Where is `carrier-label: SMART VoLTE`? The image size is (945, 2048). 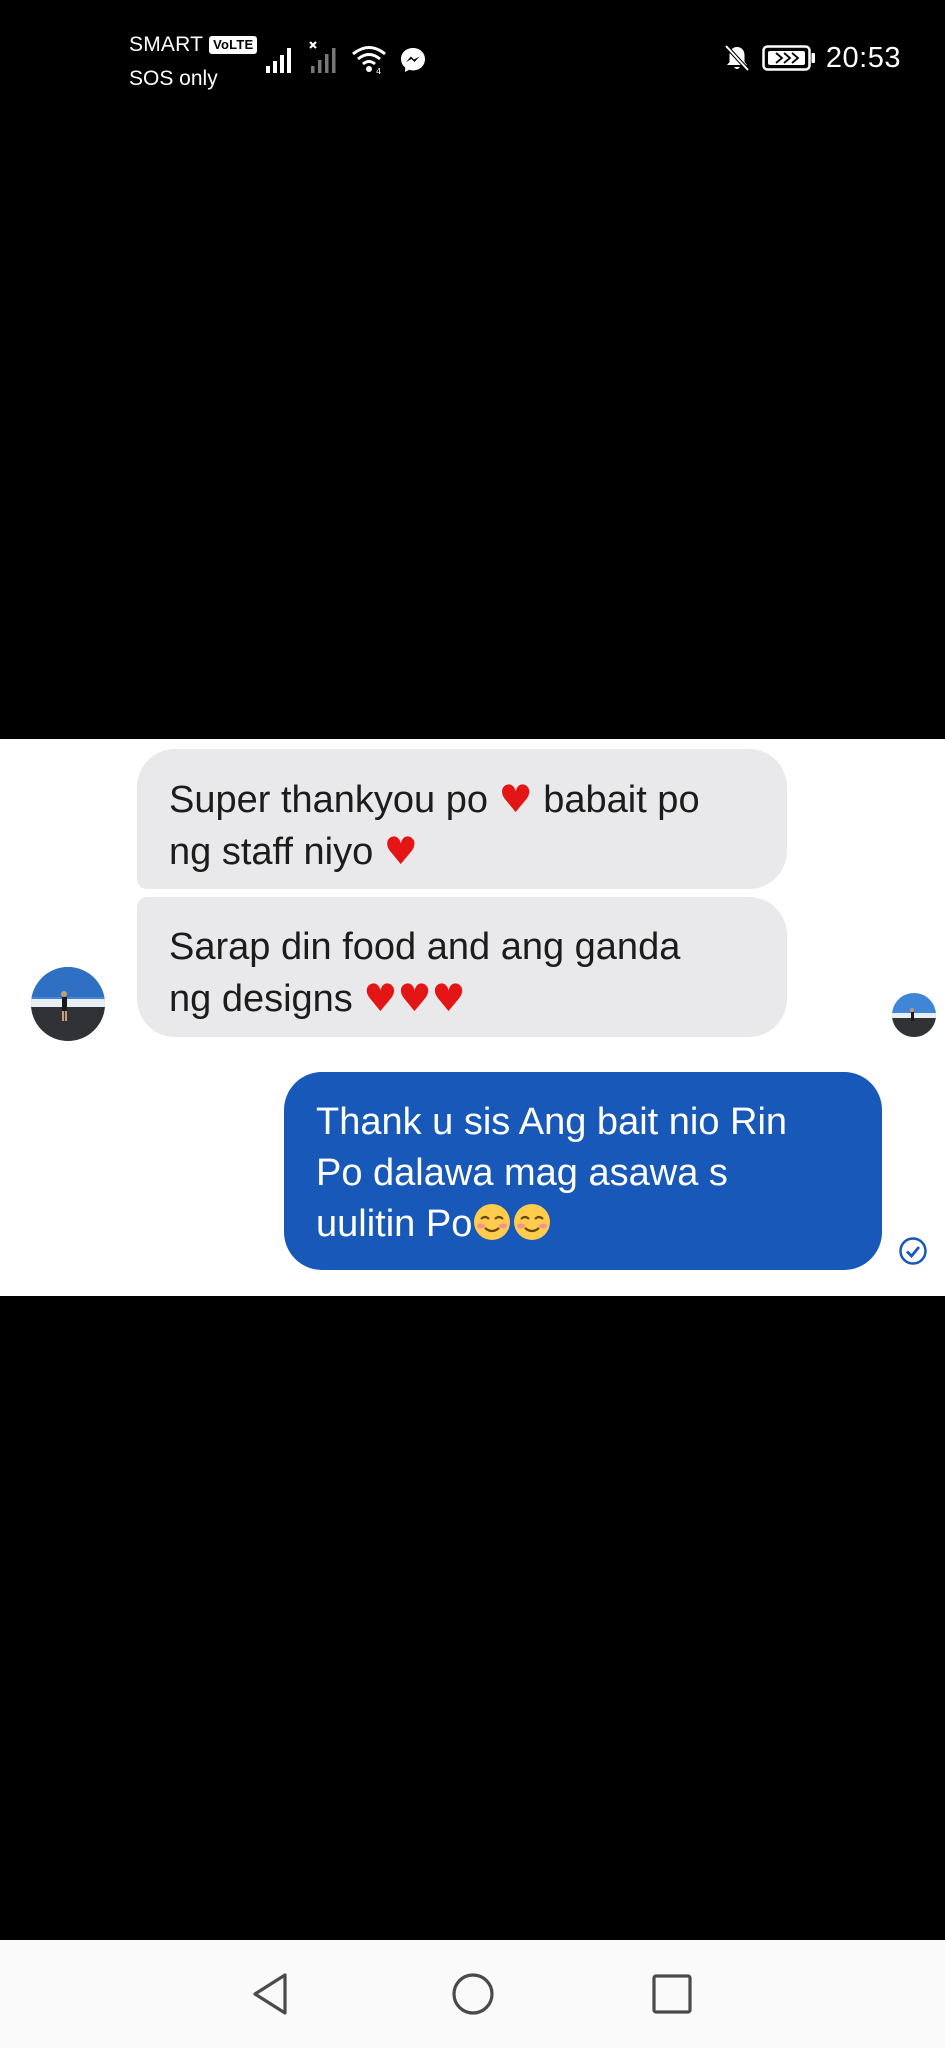
carrier-label: SMART VoLTE is located at coordinates (193, 45).